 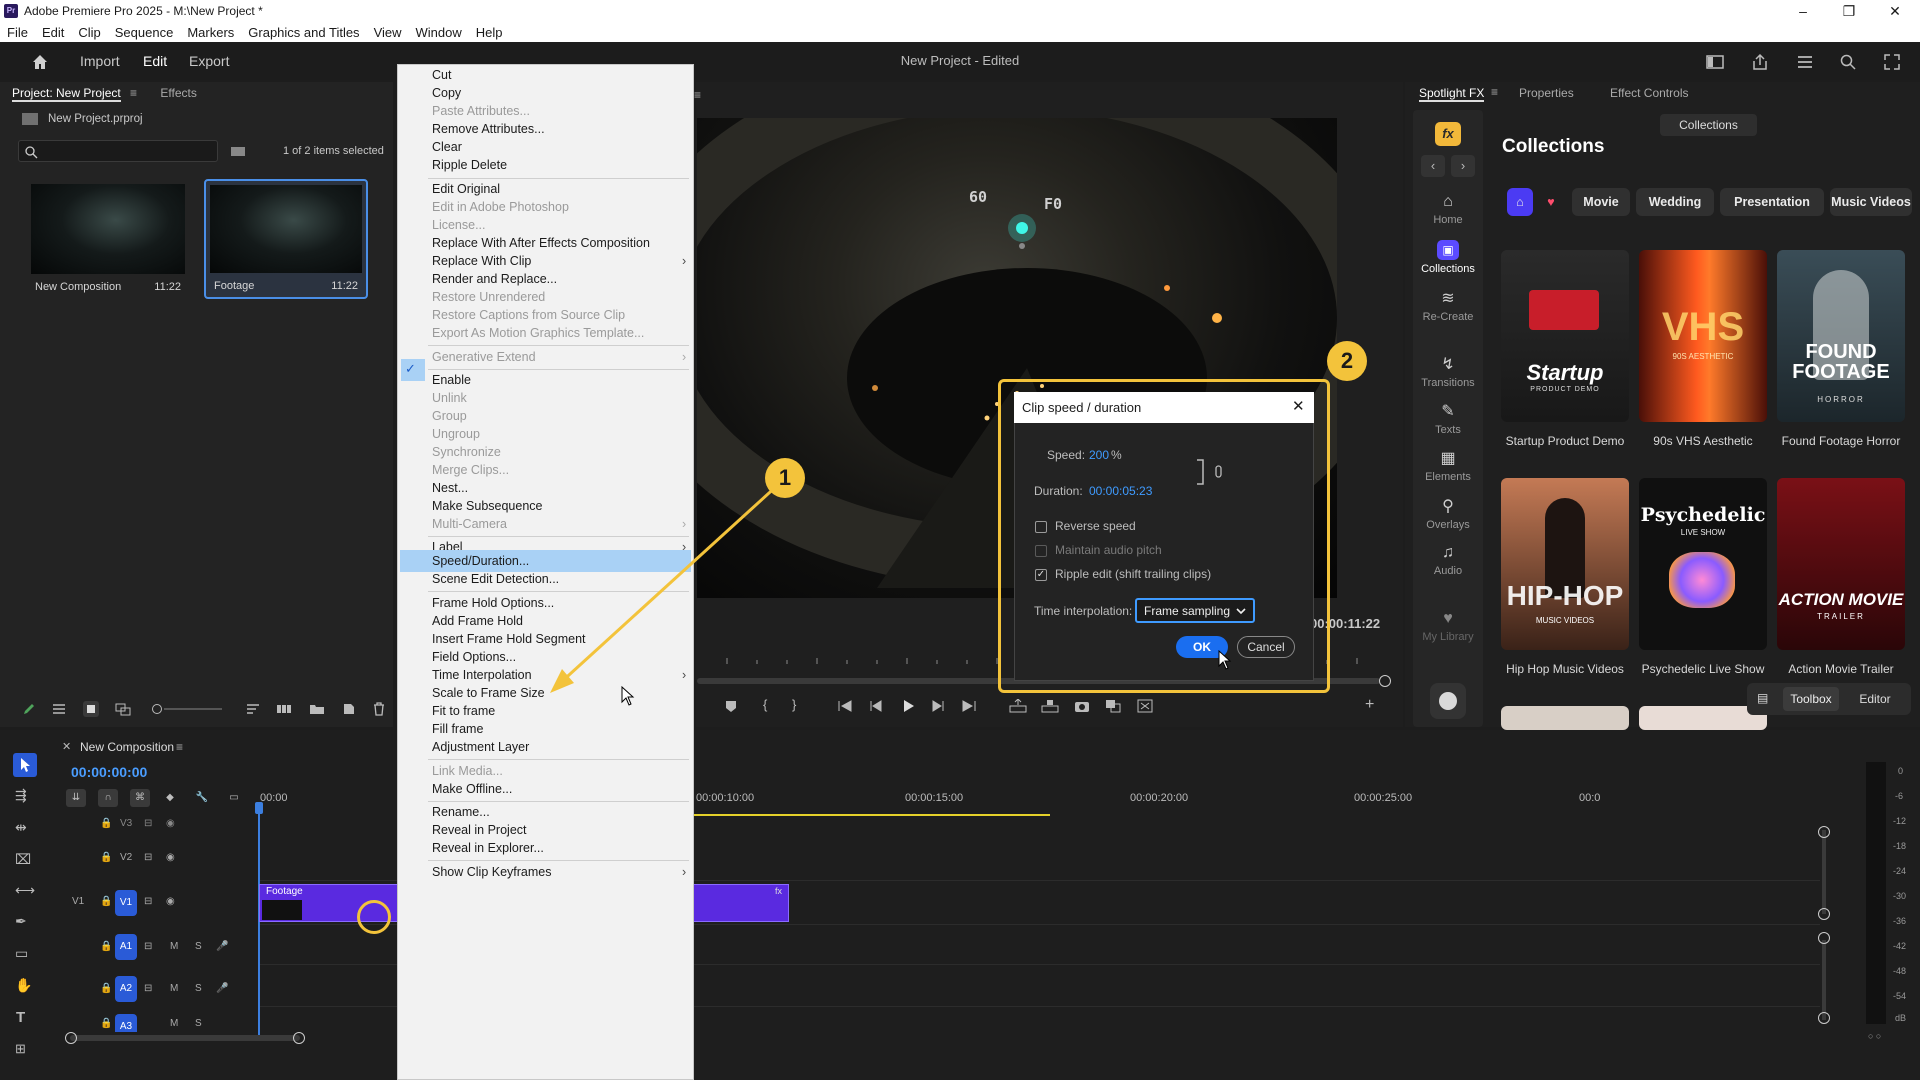 What do you see at coordinates (1811, 699) in the screenshot?
I see `toolbox-button: Toolbox` at bounding box center [1811, 699].